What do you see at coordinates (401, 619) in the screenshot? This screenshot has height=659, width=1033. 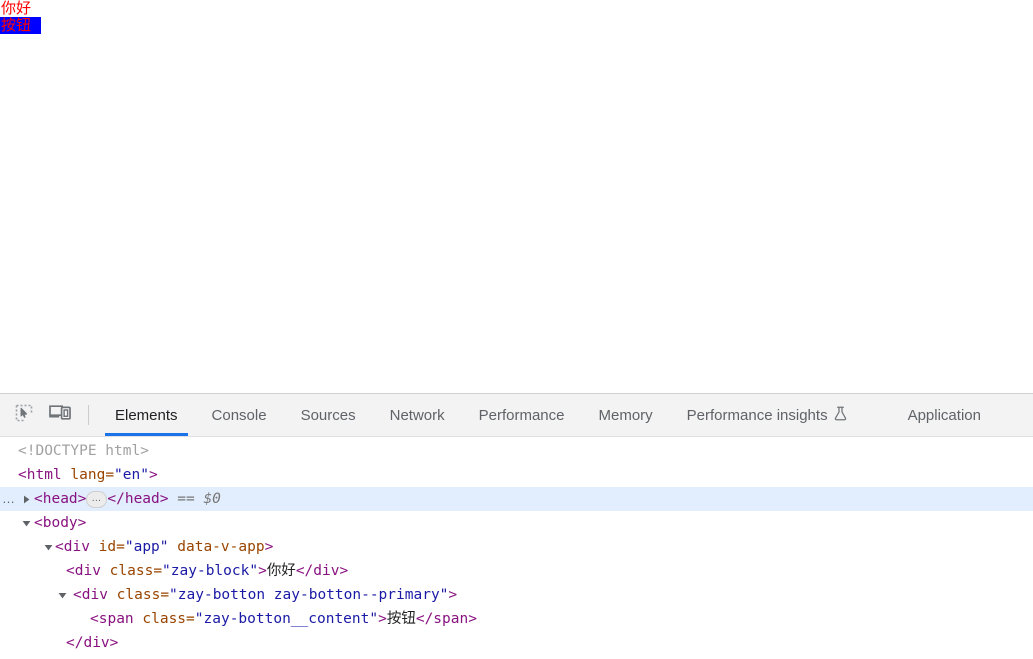 I see `span-text-node: 按钮` at bounding box center [401, 619].